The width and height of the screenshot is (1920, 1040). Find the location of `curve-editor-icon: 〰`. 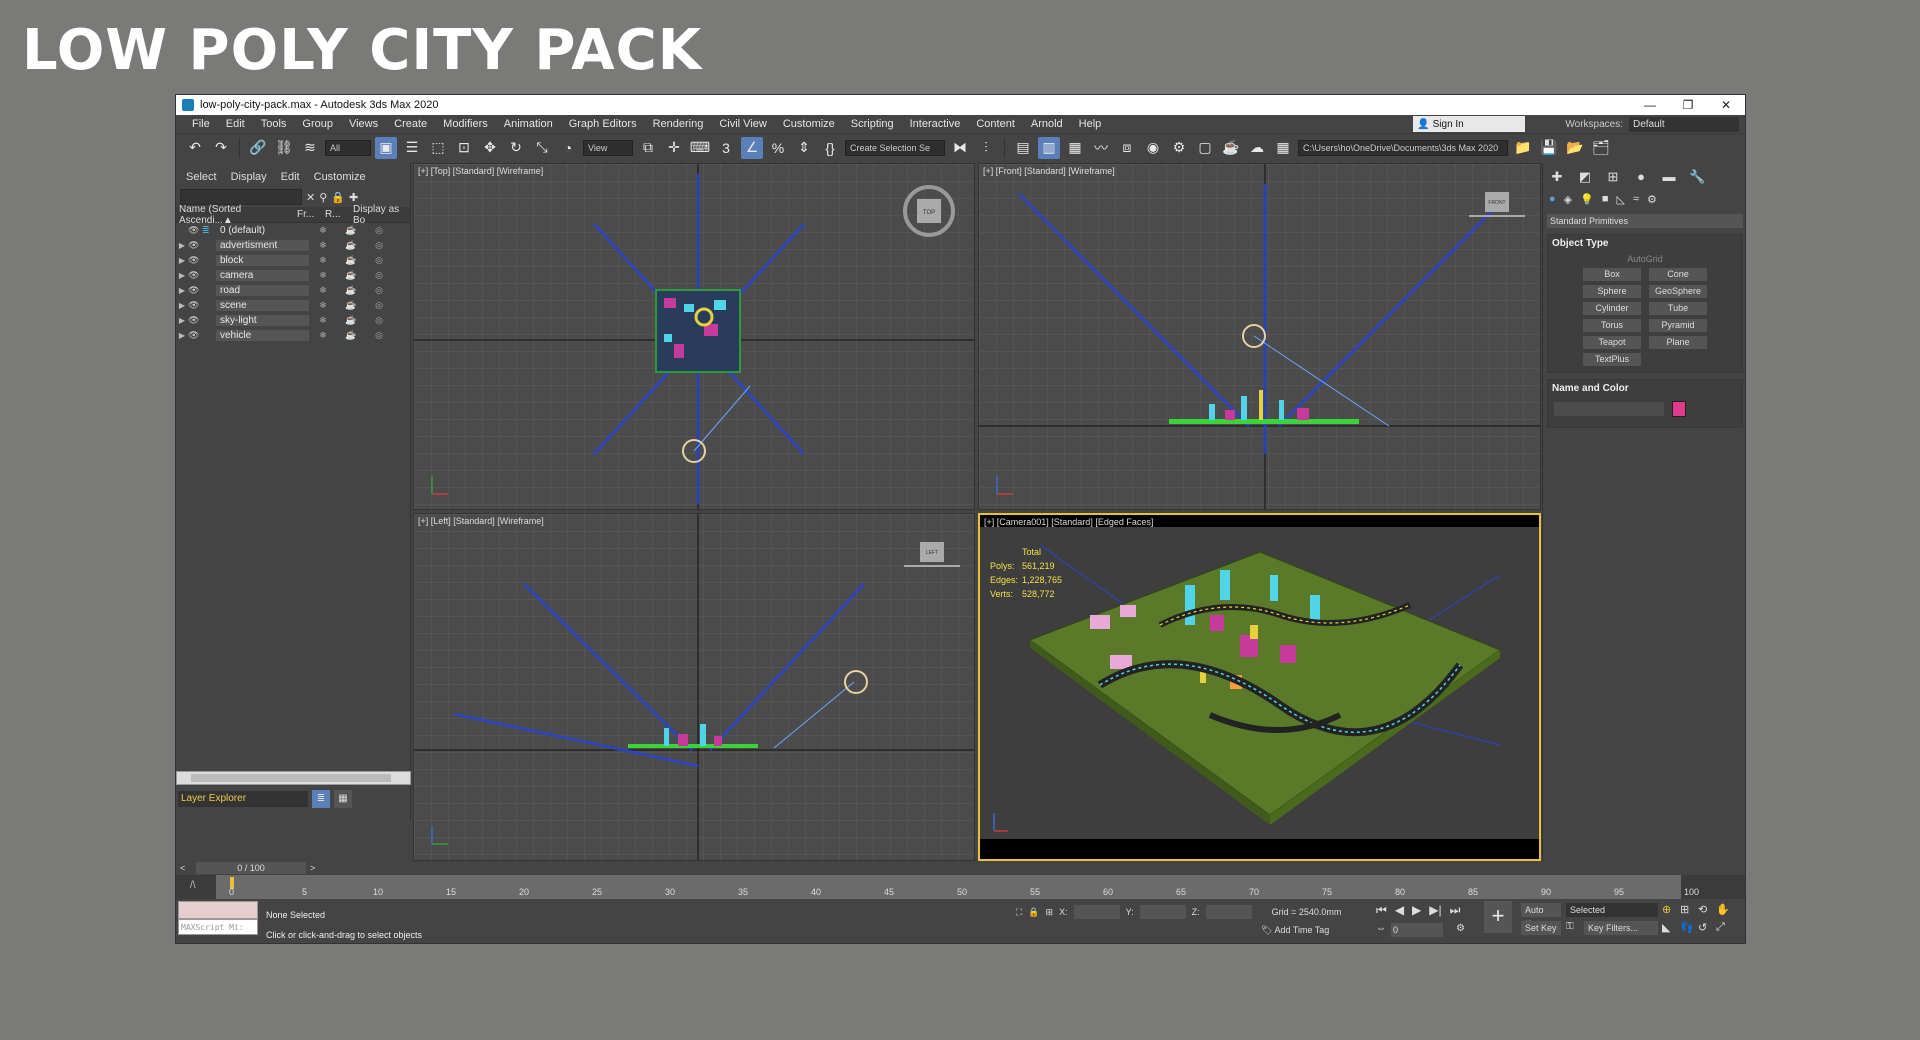

curve-editor-icon: 〰 is located at coordinates (1101, 148).